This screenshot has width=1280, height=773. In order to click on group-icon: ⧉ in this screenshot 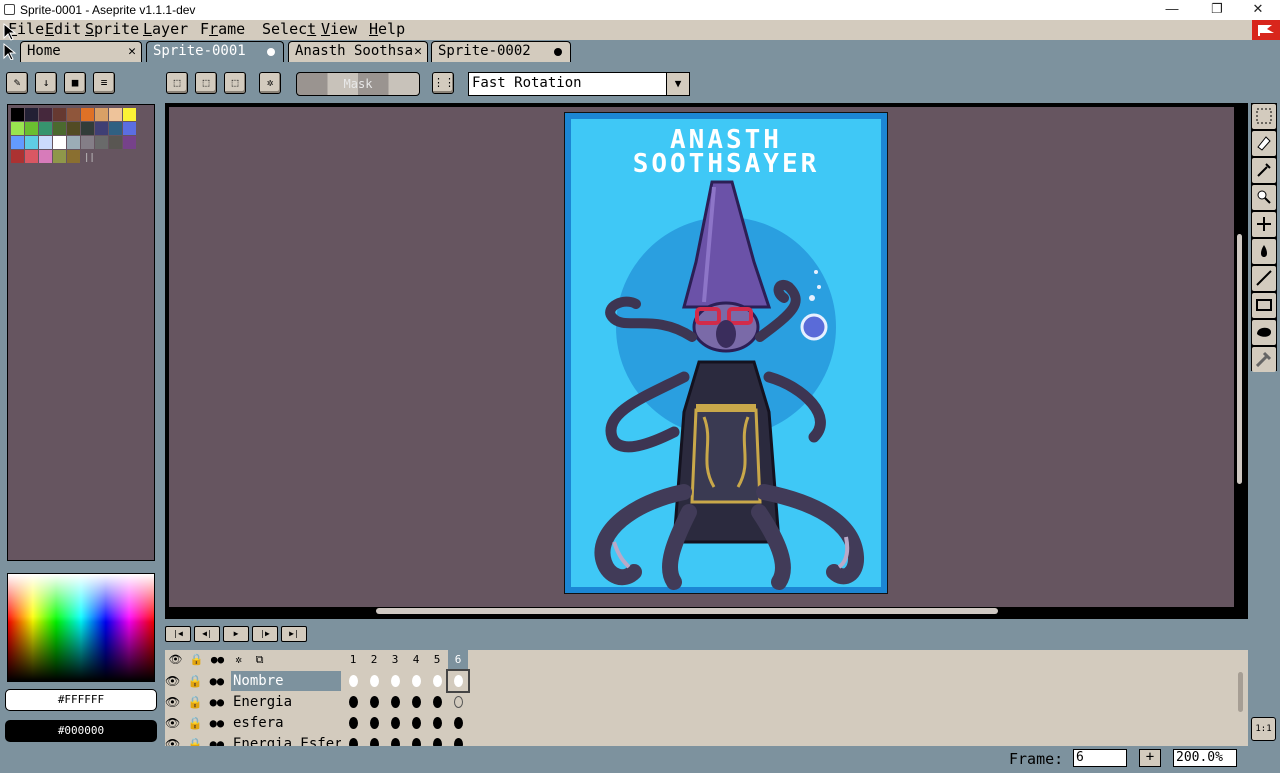, I will do `click(259, 660)`.